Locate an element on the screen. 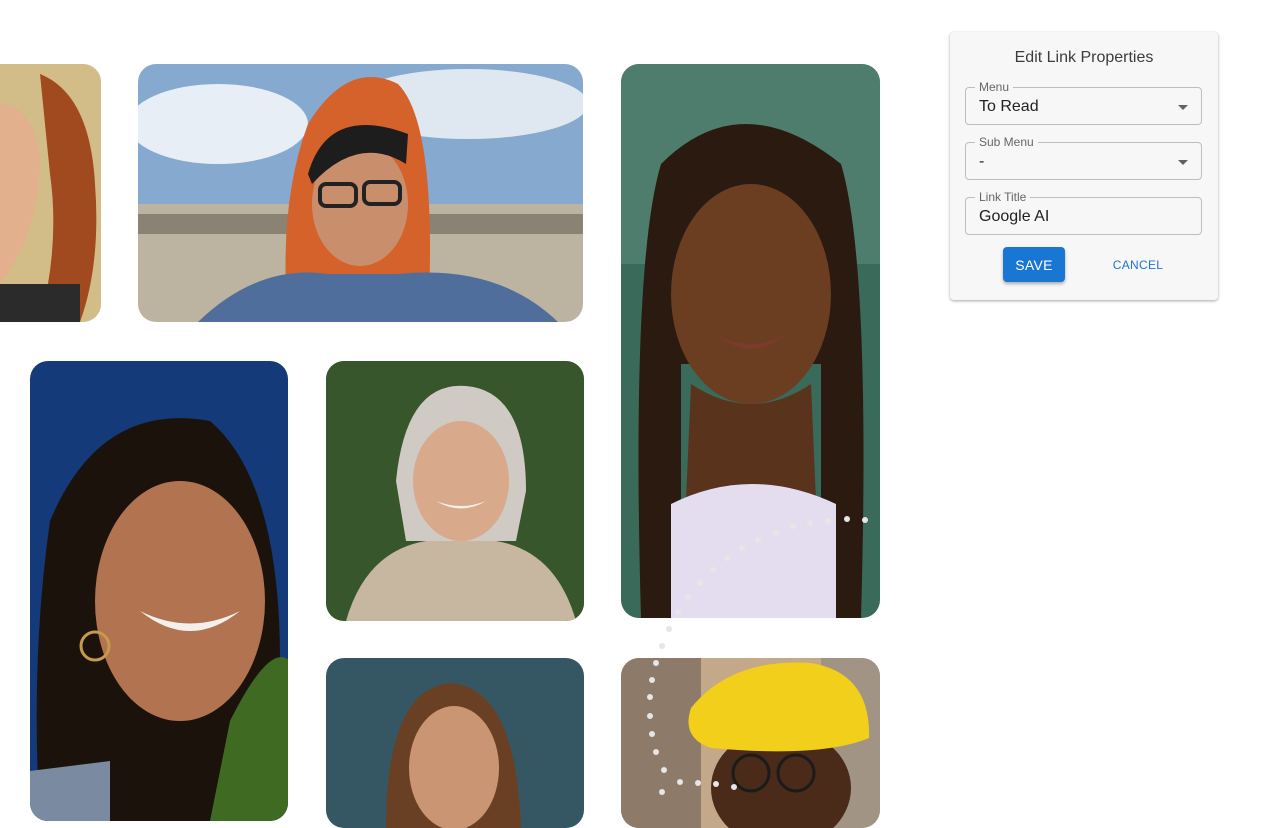 This screenshot has width=1280, height=828. photo-woman-smiling-blue is located at coordinates (159, 591).